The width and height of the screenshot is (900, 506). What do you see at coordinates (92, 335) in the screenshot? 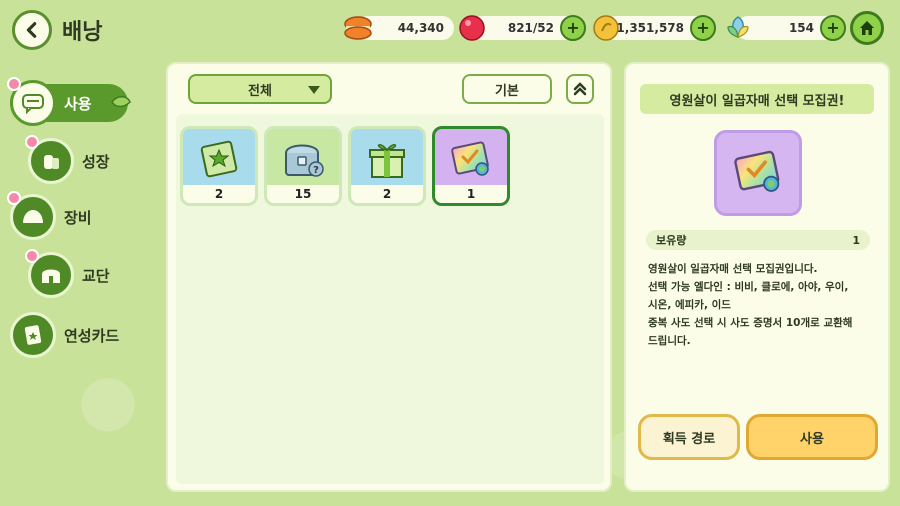
I see `sidebar-item-label: 연성카드` at bounding box center [92, 335].